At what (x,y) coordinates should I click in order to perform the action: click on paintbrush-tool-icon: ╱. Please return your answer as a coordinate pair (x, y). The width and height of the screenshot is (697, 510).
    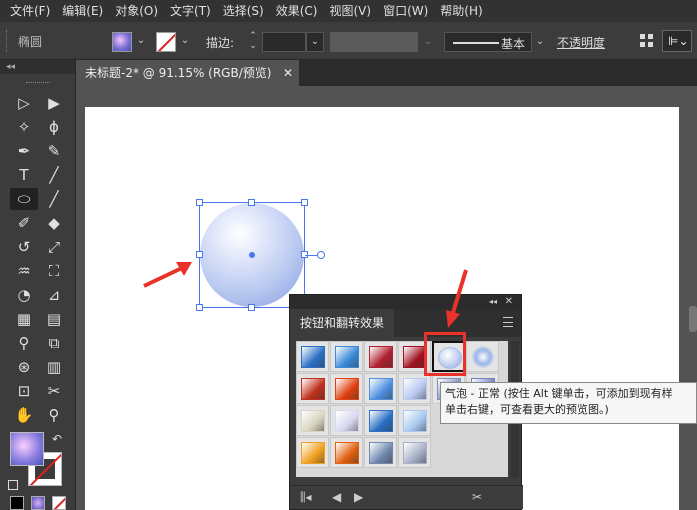
    Looking at the image, I should click on (54, 199).